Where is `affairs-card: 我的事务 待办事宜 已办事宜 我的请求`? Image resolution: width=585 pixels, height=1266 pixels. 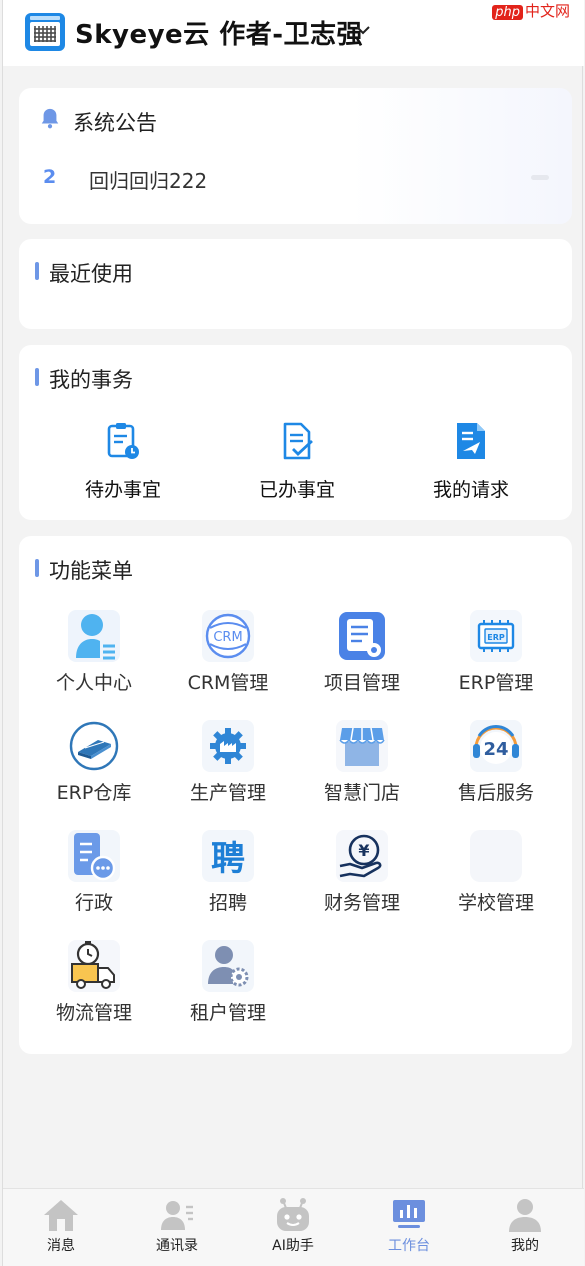 affairs-card: 我的事务 待办事宜 已办事宜 我的请求 is located at coordinates (295, 432).